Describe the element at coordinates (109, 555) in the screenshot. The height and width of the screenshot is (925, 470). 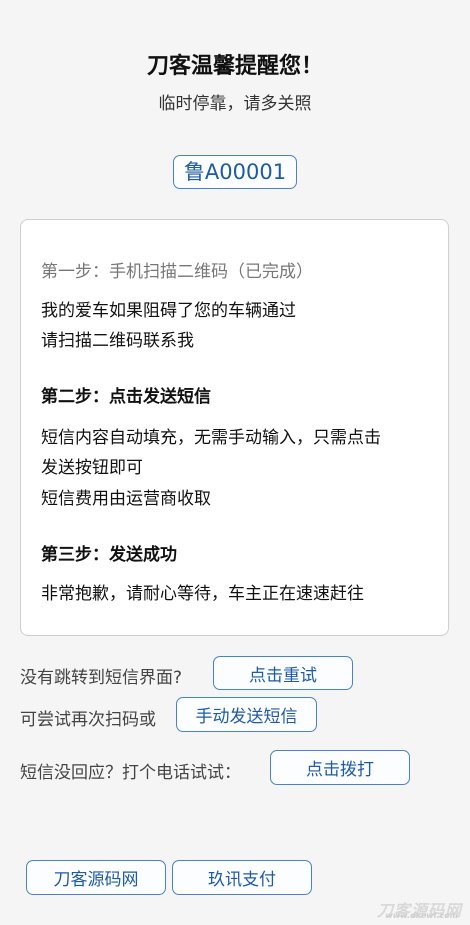
I see `step3-title: 第三步：发送成功` at that location.